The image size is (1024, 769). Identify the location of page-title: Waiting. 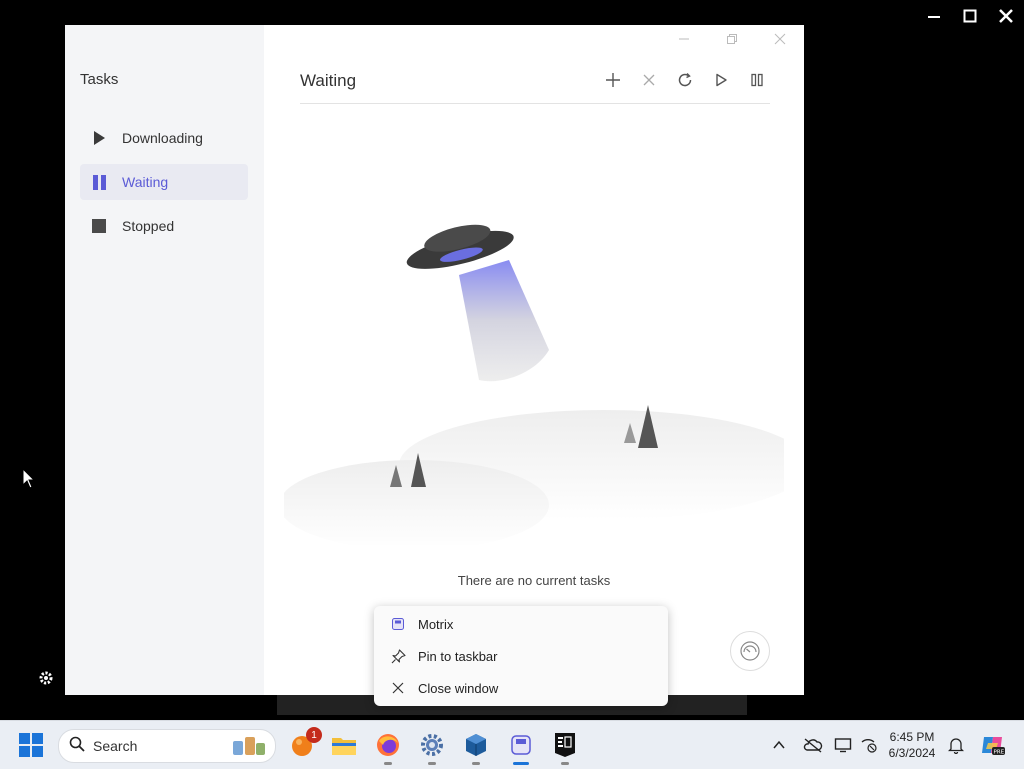
(328, 80).